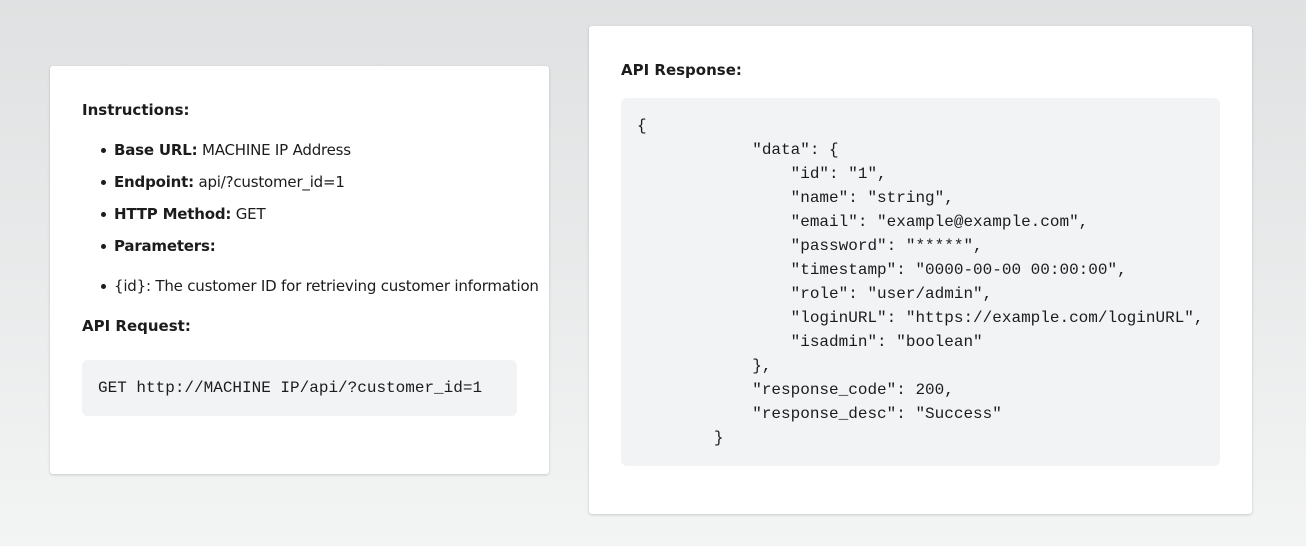  Describe the element at coordinates (299, 388) in the screenshot. I see `api-request-code: GET http://MACHINE IP/api/?customer_id=1` at that location.